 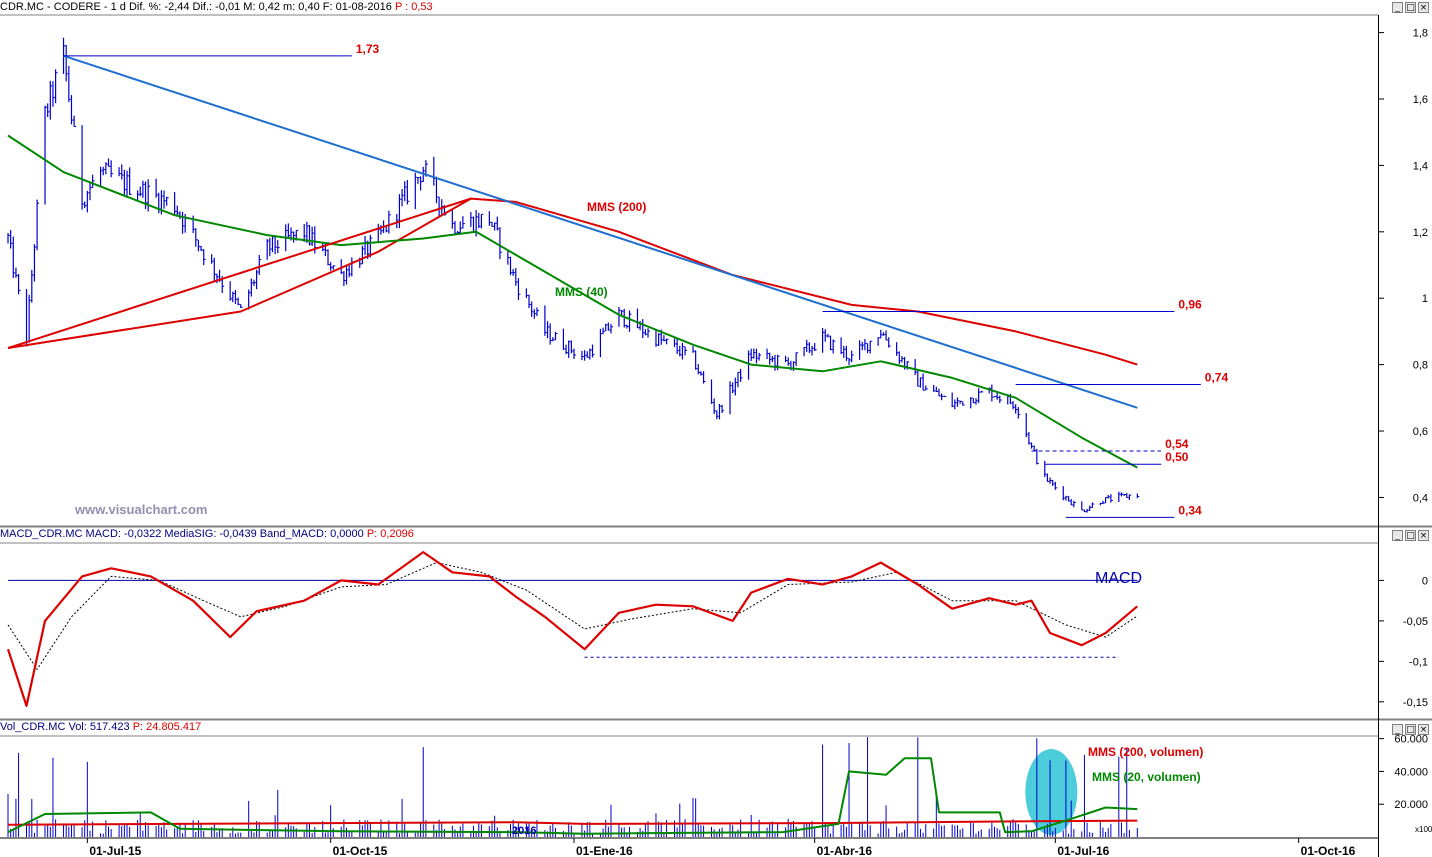 I want to click on macd-line, so click(x=572, y=629).